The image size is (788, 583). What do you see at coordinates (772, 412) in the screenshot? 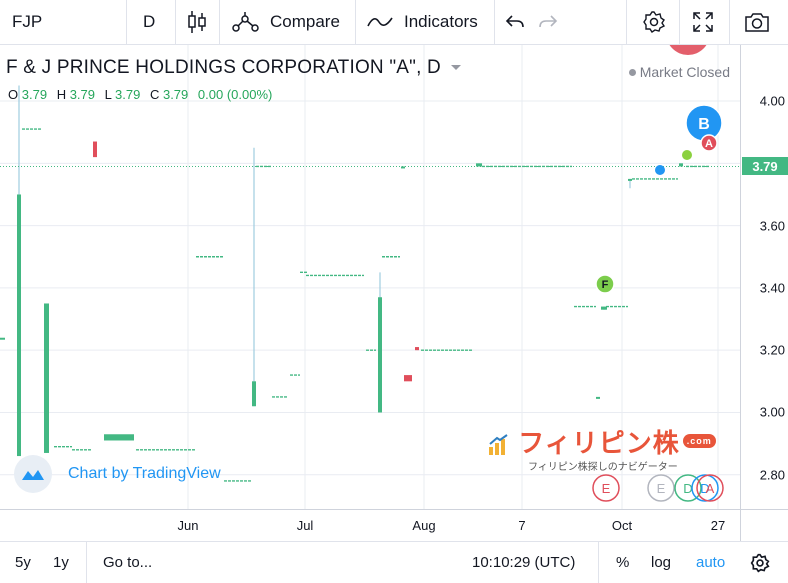
I see `price-tick-label: 3.00` at bounding box center [772, 412].